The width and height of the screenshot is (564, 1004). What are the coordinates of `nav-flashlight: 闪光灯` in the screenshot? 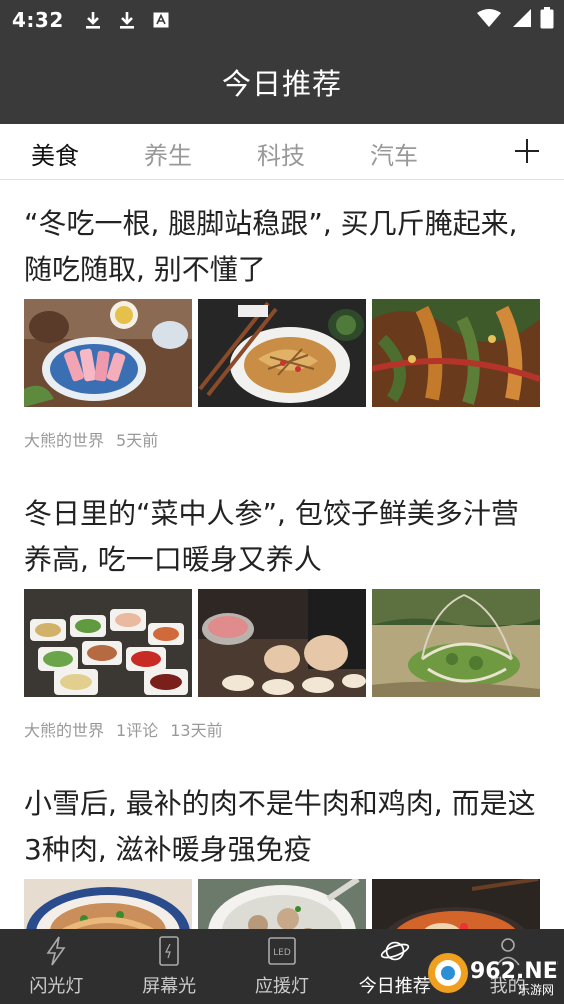 It's located at (56, 966).